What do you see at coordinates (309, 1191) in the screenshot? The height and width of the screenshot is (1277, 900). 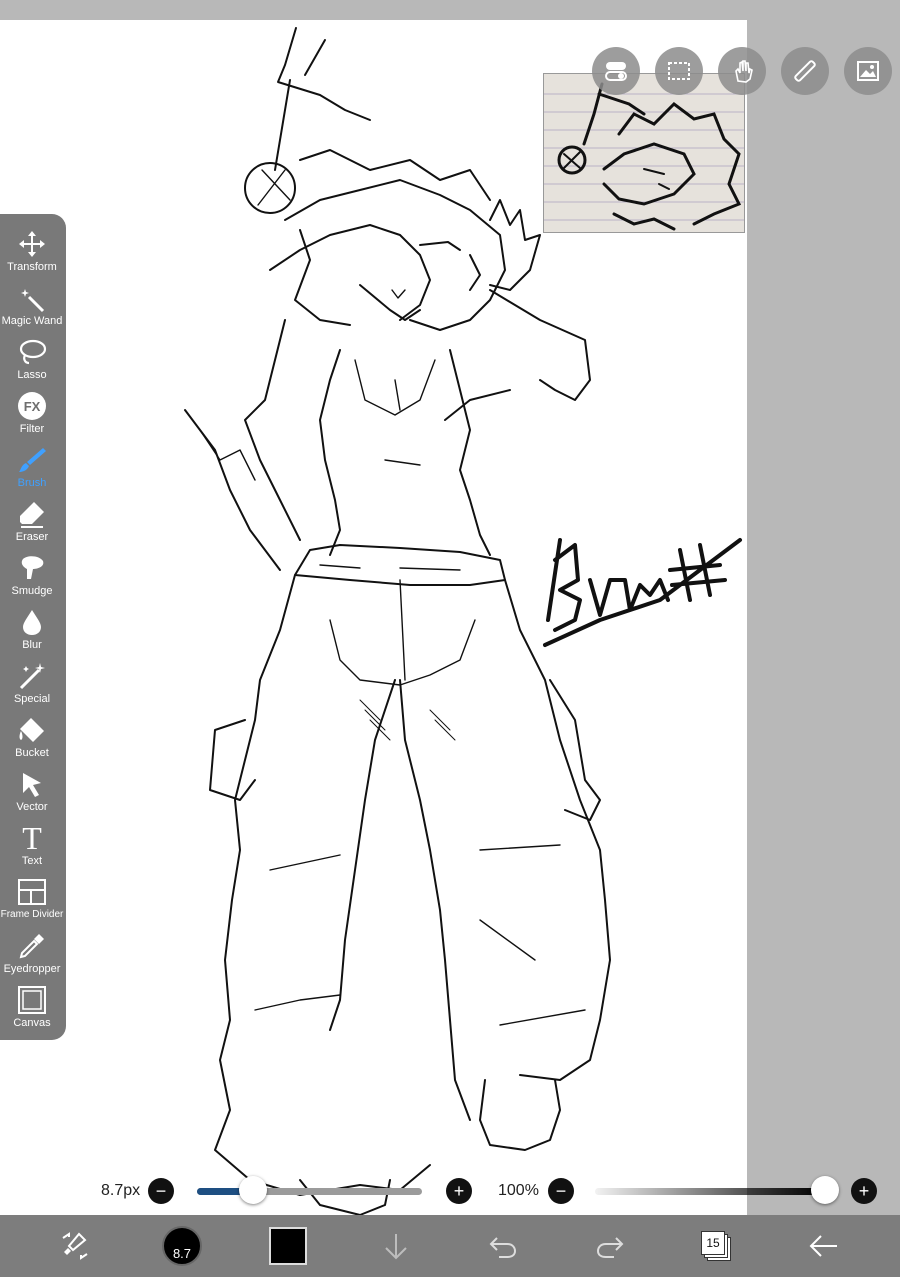 I see `brush-size-slider` at bounding box center [309, 1191].